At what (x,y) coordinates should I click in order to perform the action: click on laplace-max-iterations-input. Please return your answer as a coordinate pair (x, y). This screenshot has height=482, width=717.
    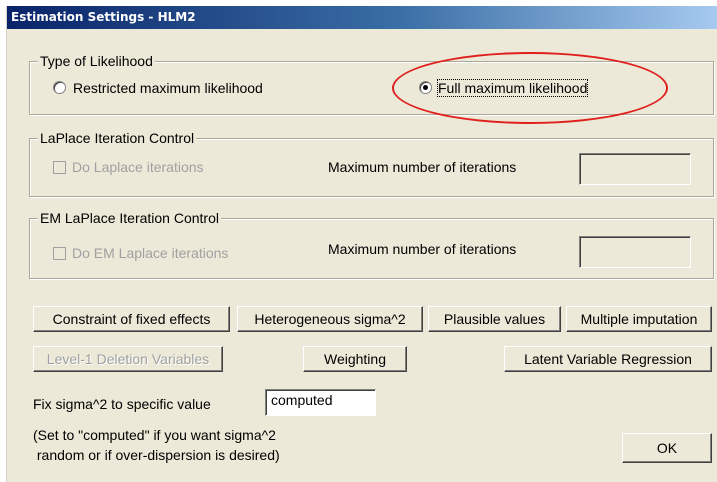
    Looking at the image, I should click on (635, 169).